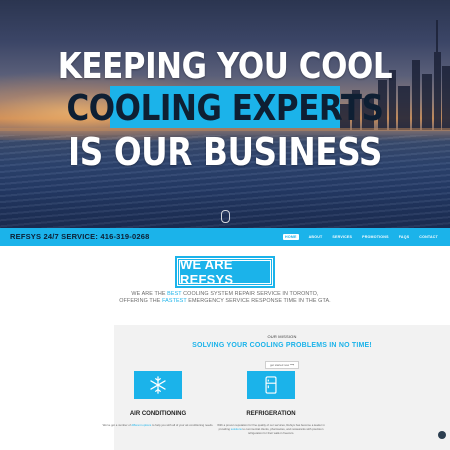  I want to click on badge-label: WE ARE REFSYS, so click(225, 272).